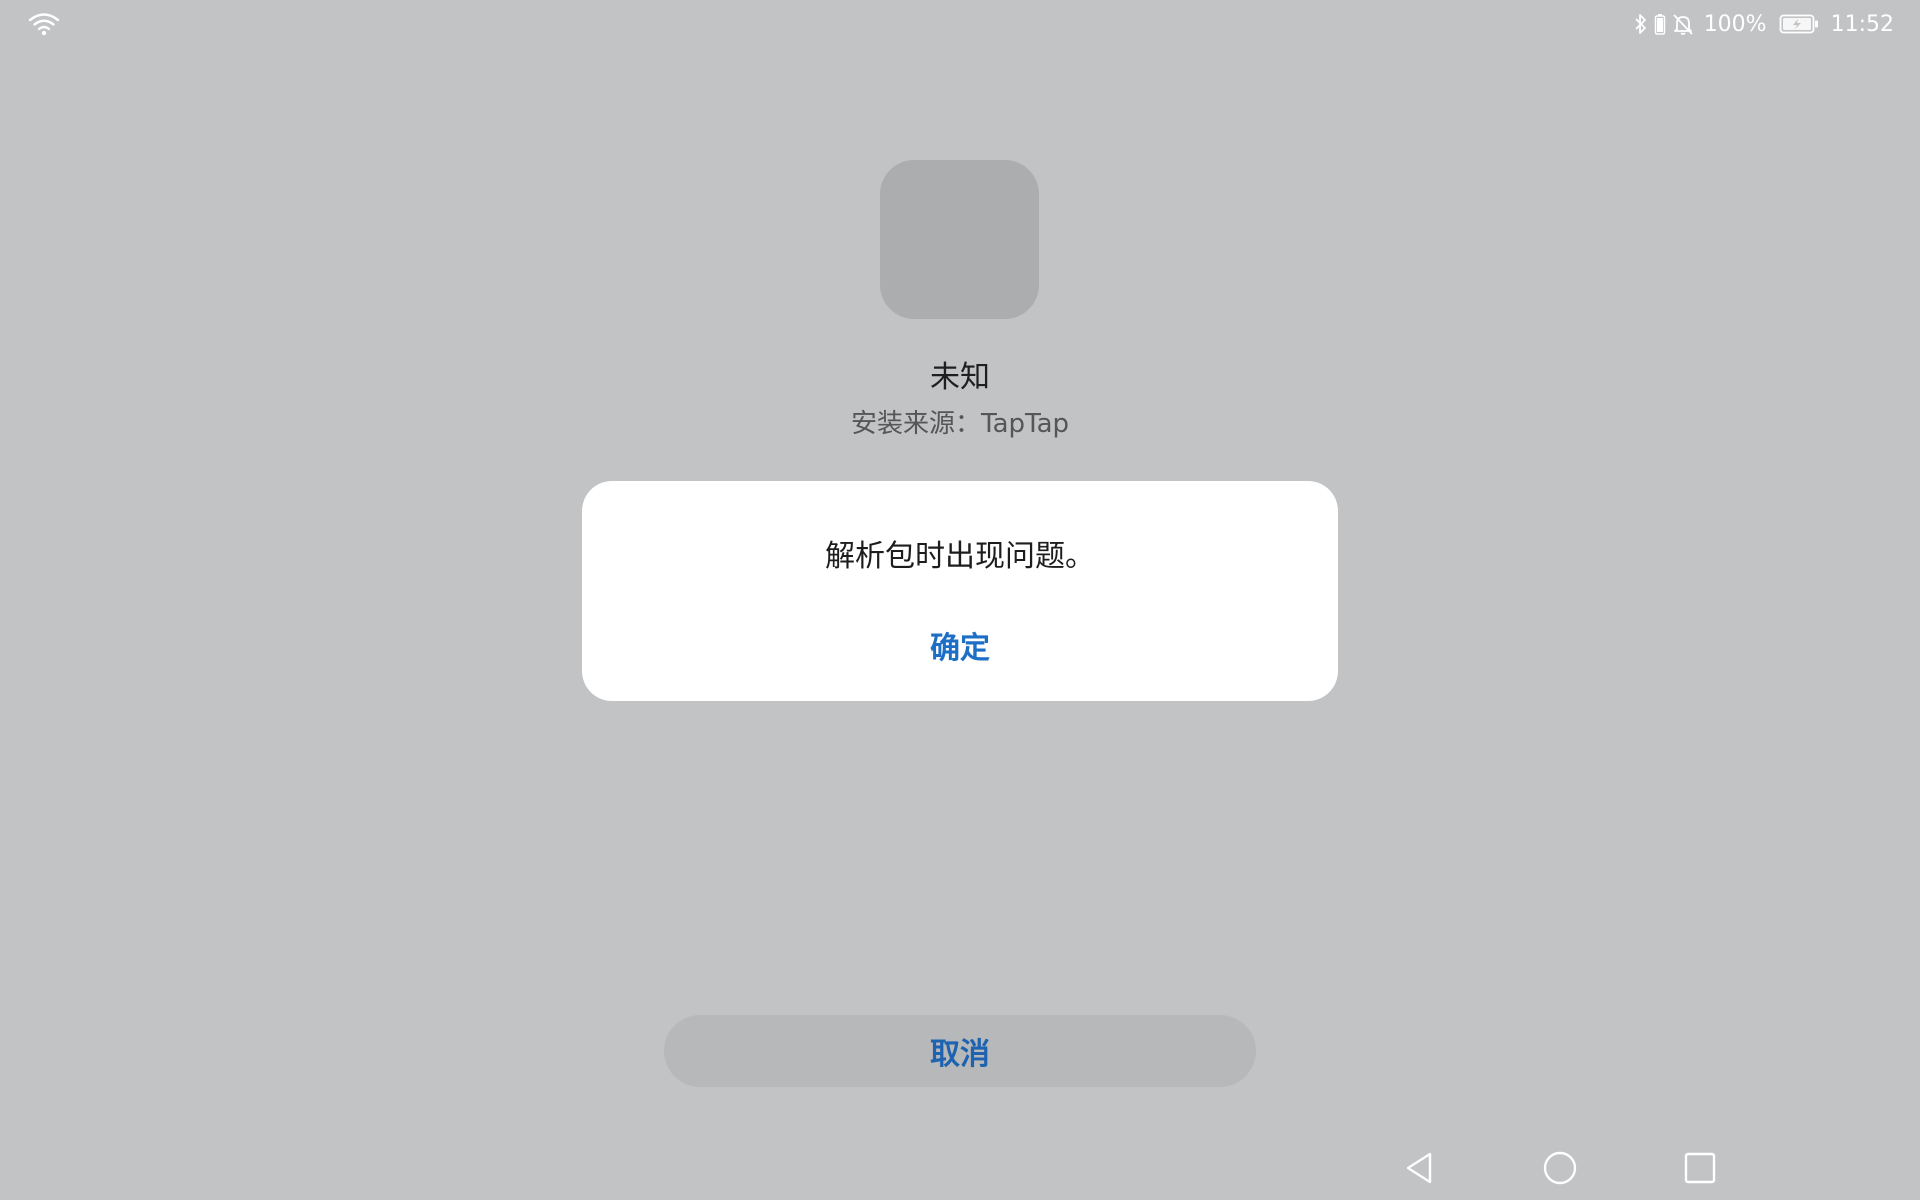 The image size is (1920, 1200). What do you see at coordinates (960, 645) in the screenshot?
I see `confirm-button: 确定` at bounding box center [960, 645].